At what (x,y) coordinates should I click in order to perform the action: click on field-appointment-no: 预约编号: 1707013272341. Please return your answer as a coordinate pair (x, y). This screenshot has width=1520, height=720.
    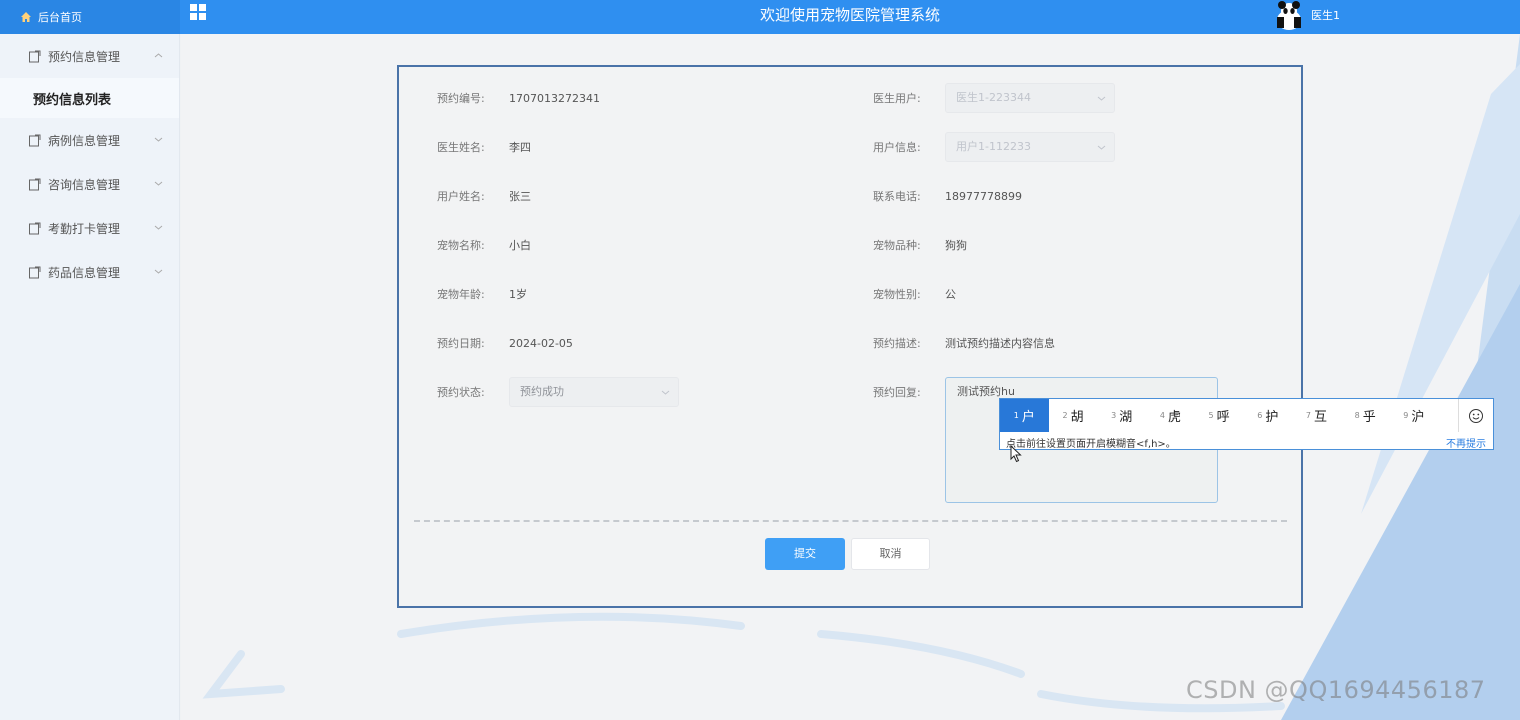
    Looking at the image, I should click on (518, 98).